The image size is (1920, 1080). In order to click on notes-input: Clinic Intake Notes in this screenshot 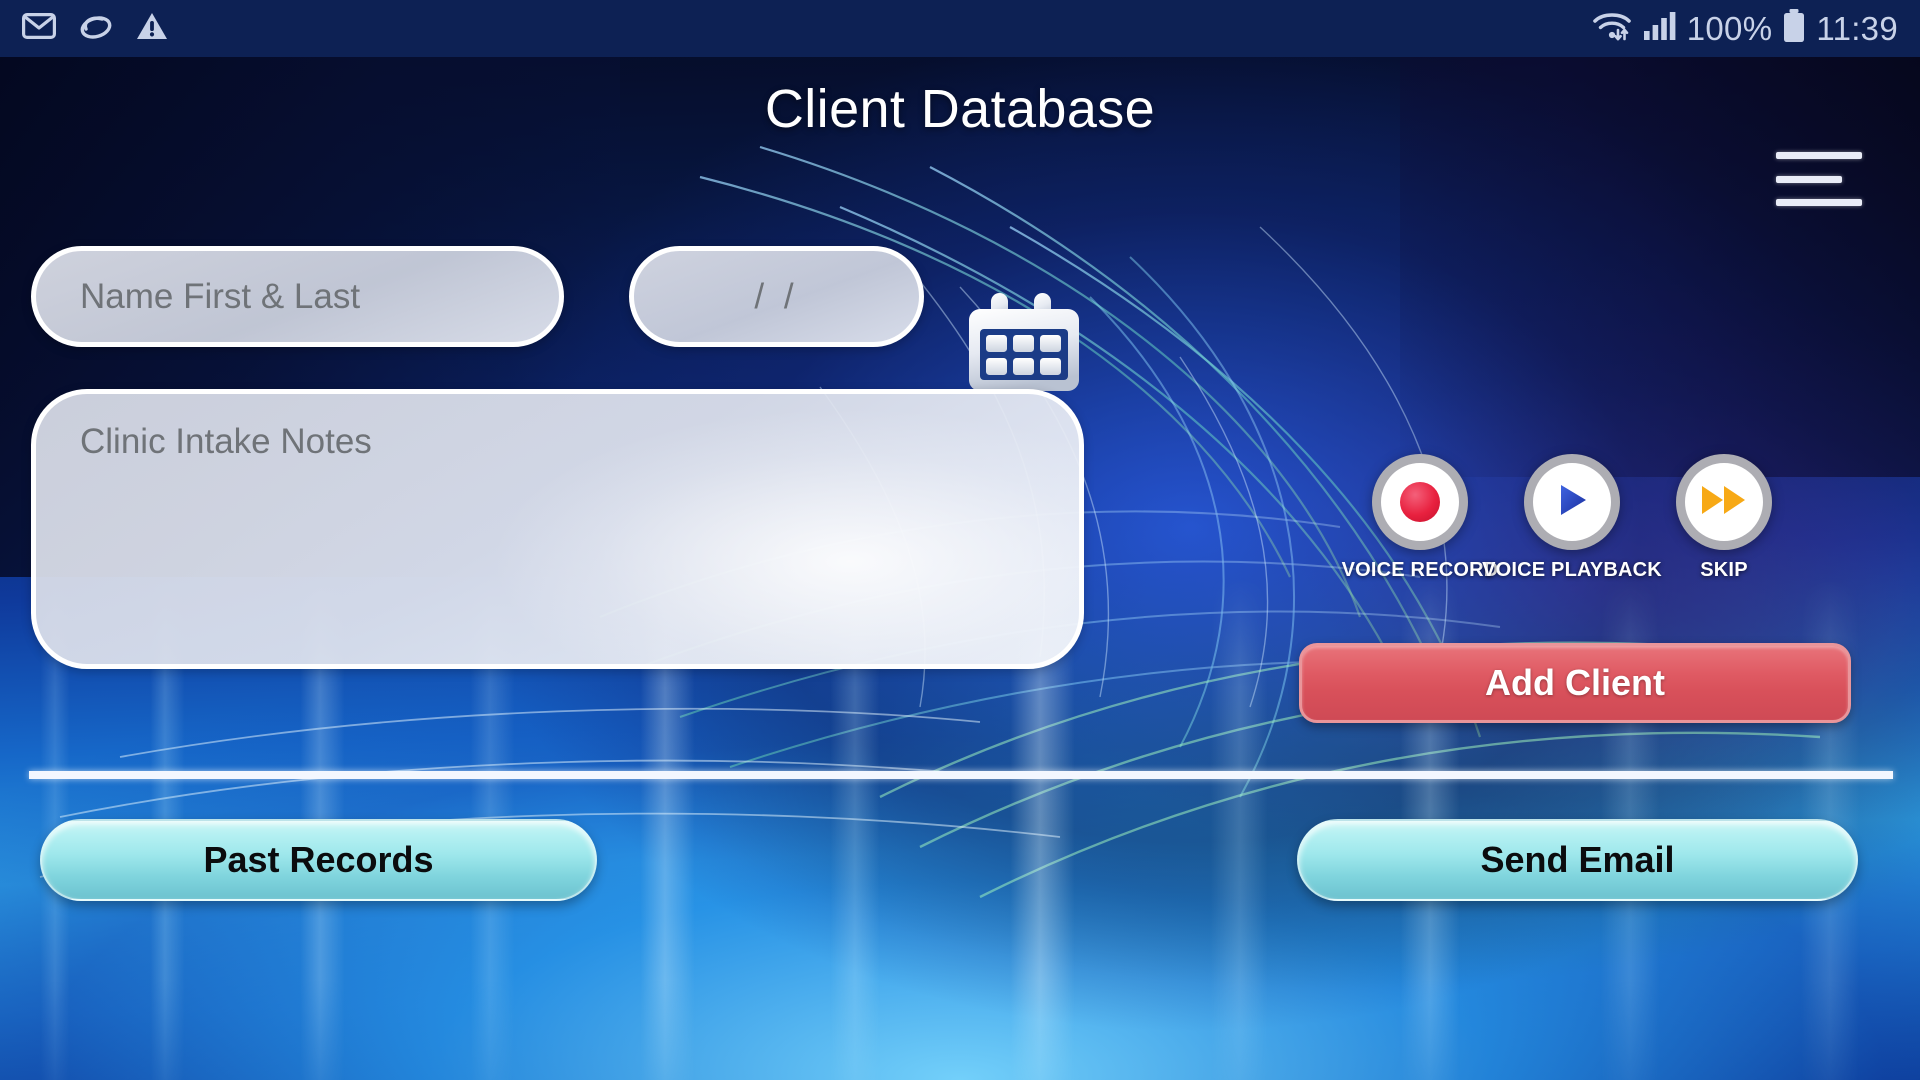, I will do `click(557, 529)`.